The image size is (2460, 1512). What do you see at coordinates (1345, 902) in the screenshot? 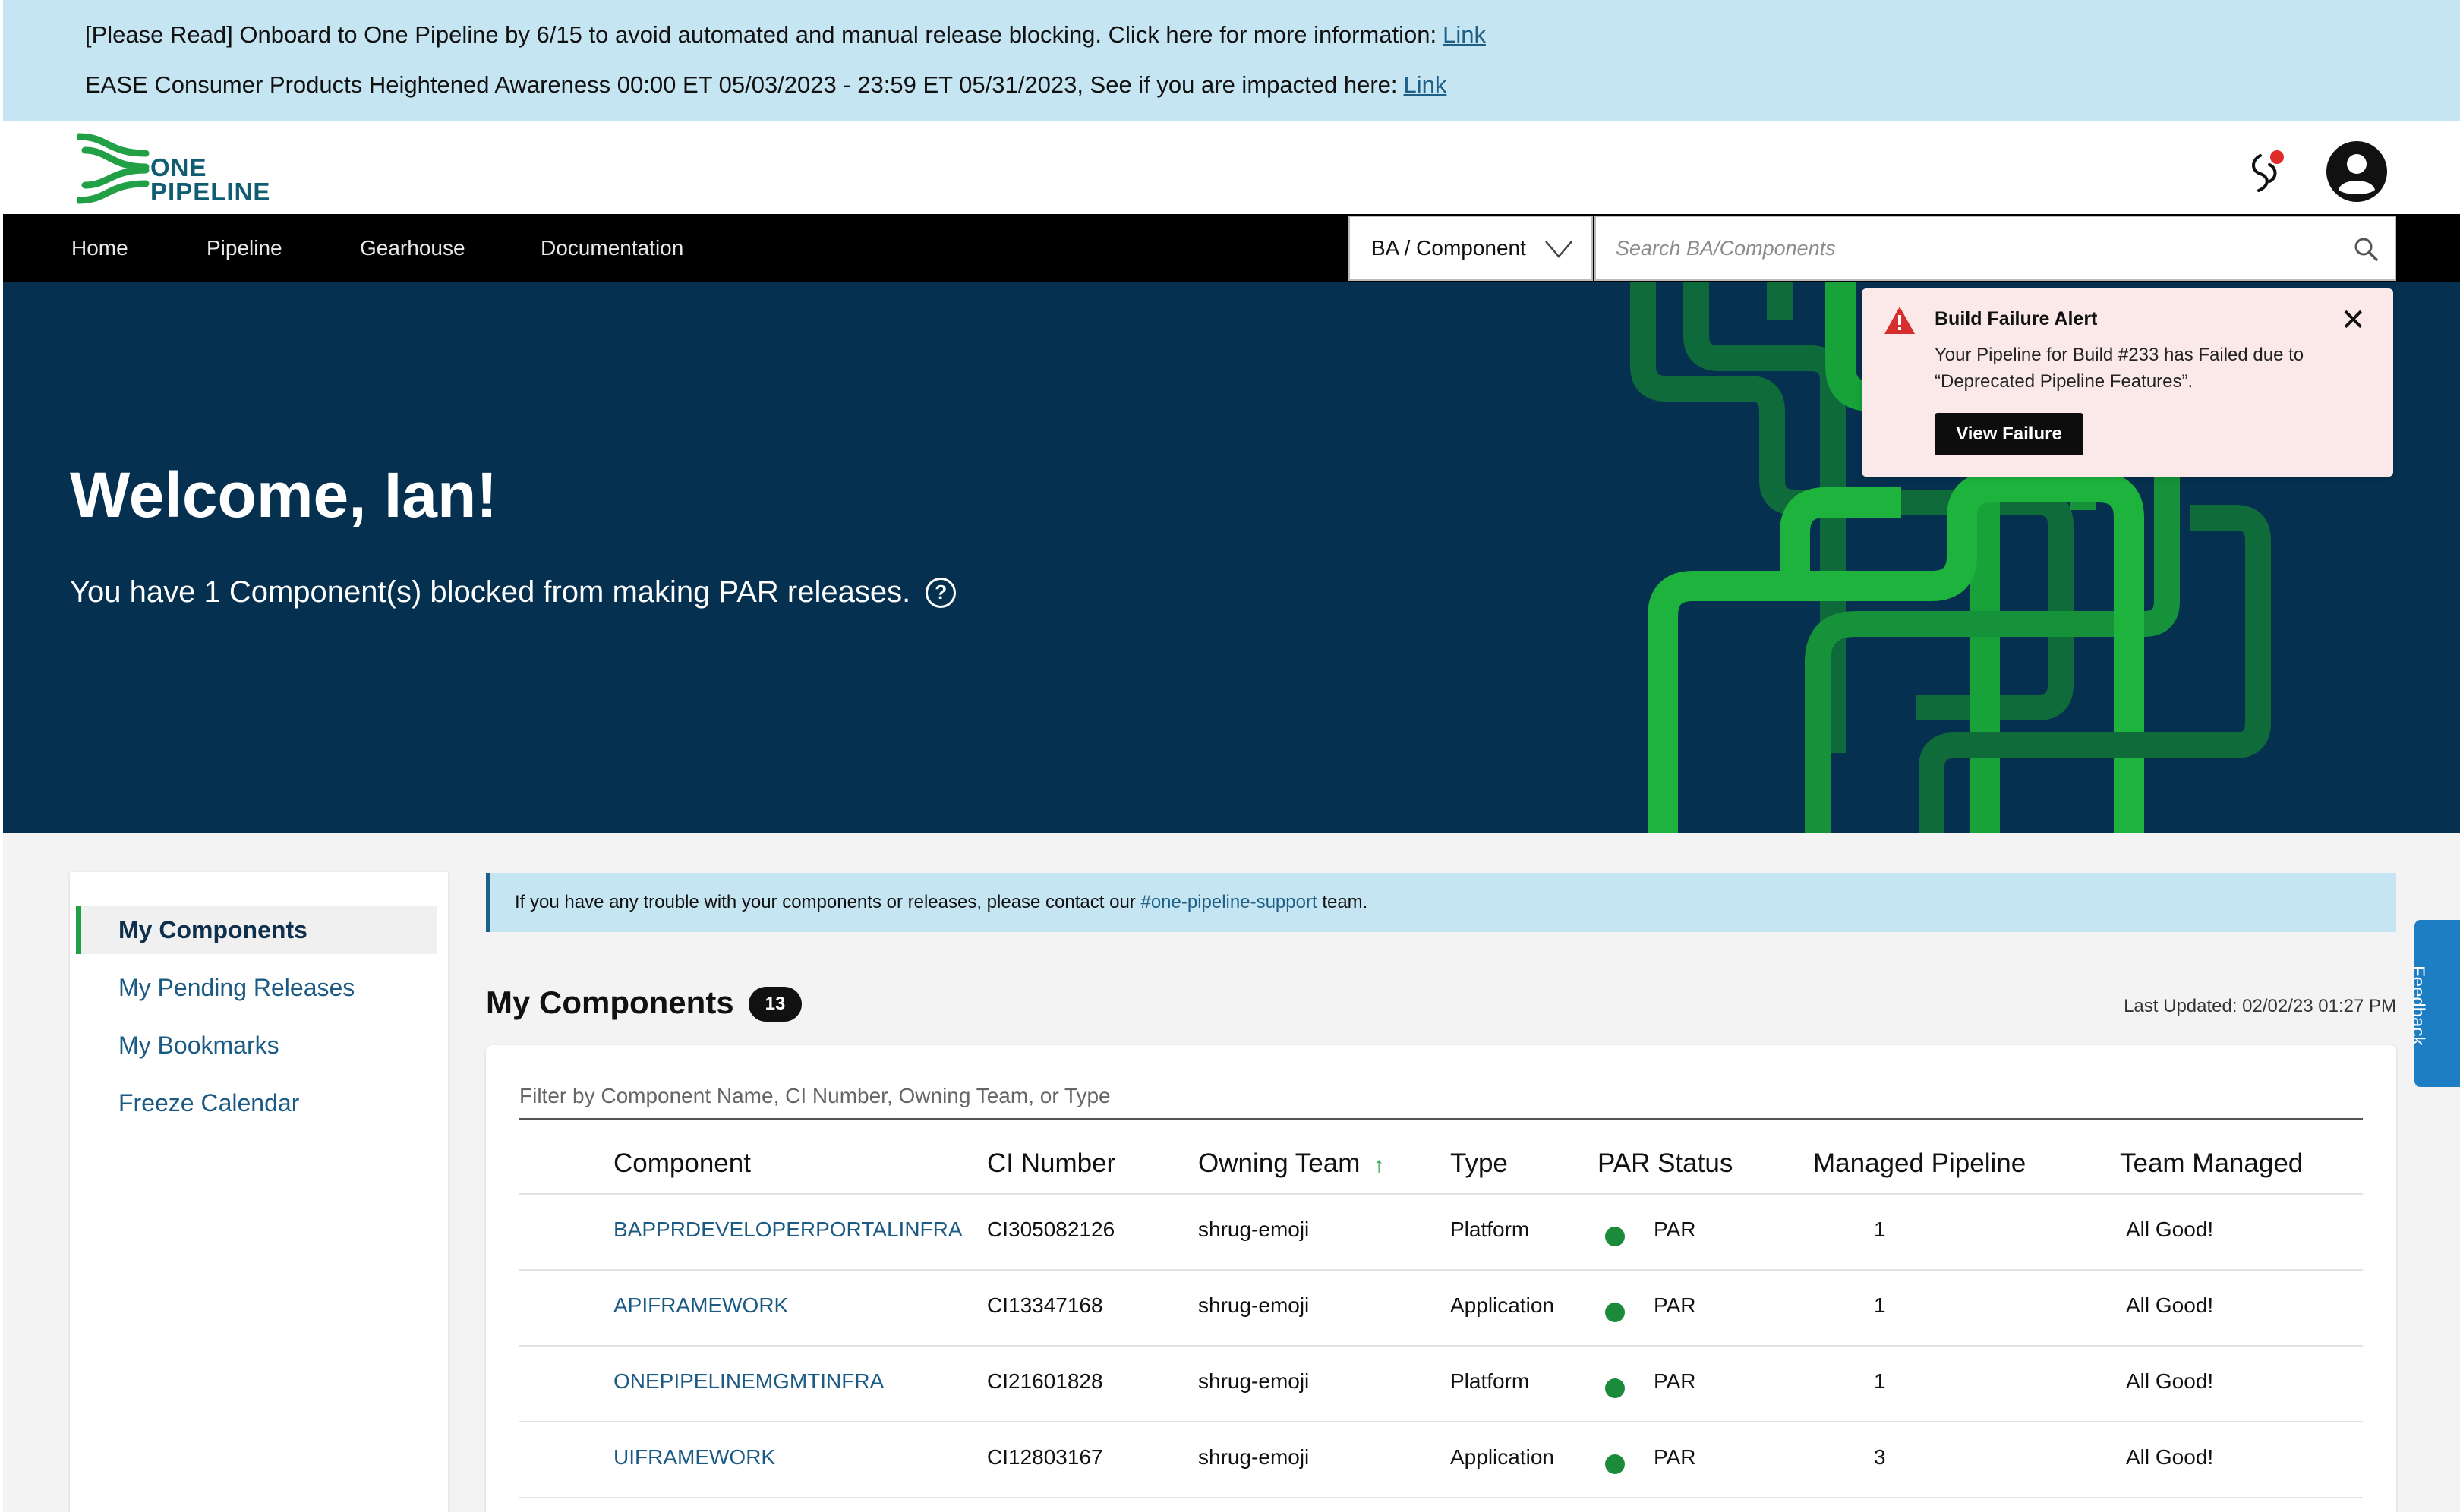
I see `info-text-end: team.` at bounding box center [1345, 902].